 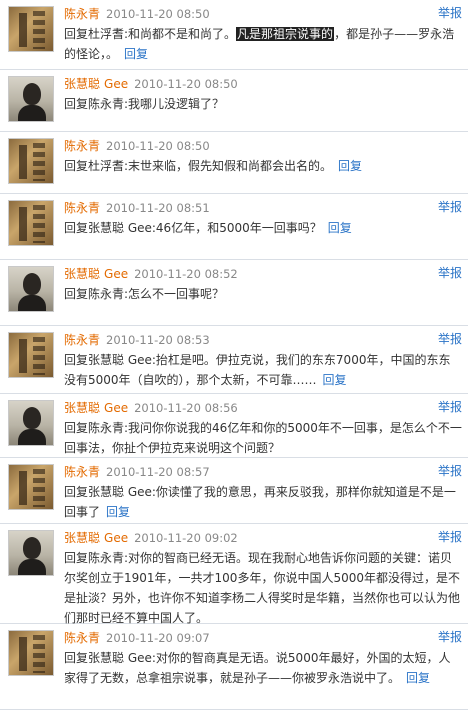 I want to click on comment-text: 回复张慧聪 Gee:46亿年，和5000年一回事吗？ 回复, so click(x=263, y=228).